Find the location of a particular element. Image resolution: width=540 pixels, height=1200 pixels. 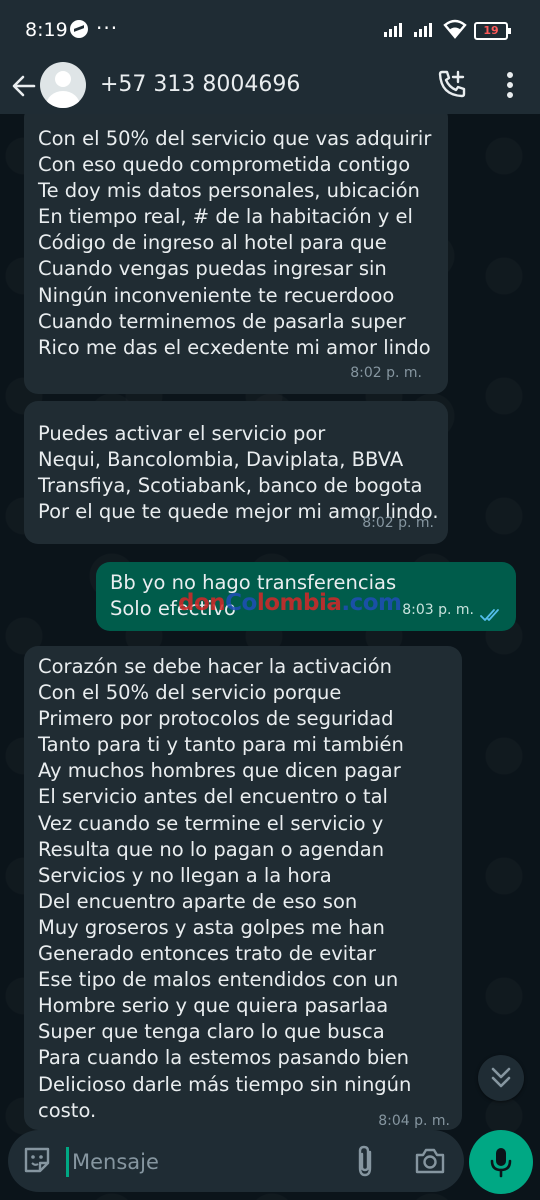

status-time: 8:19 is located at coordinates (46, 30).